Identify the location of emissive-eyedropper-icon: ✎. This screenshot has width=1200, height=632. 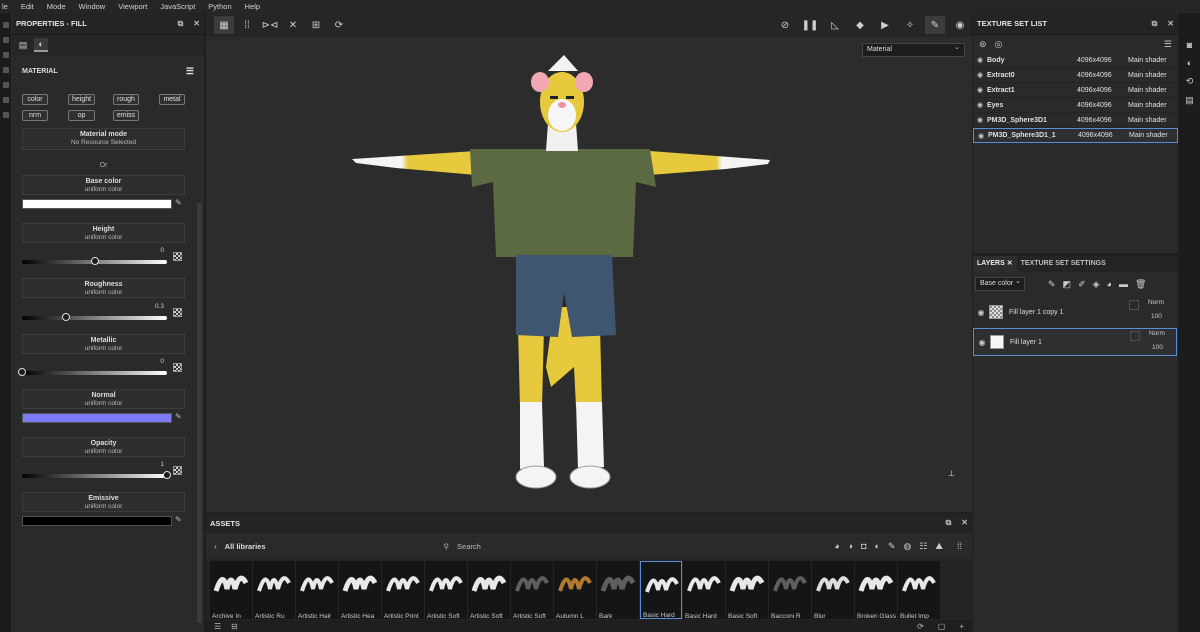
(180, 520).